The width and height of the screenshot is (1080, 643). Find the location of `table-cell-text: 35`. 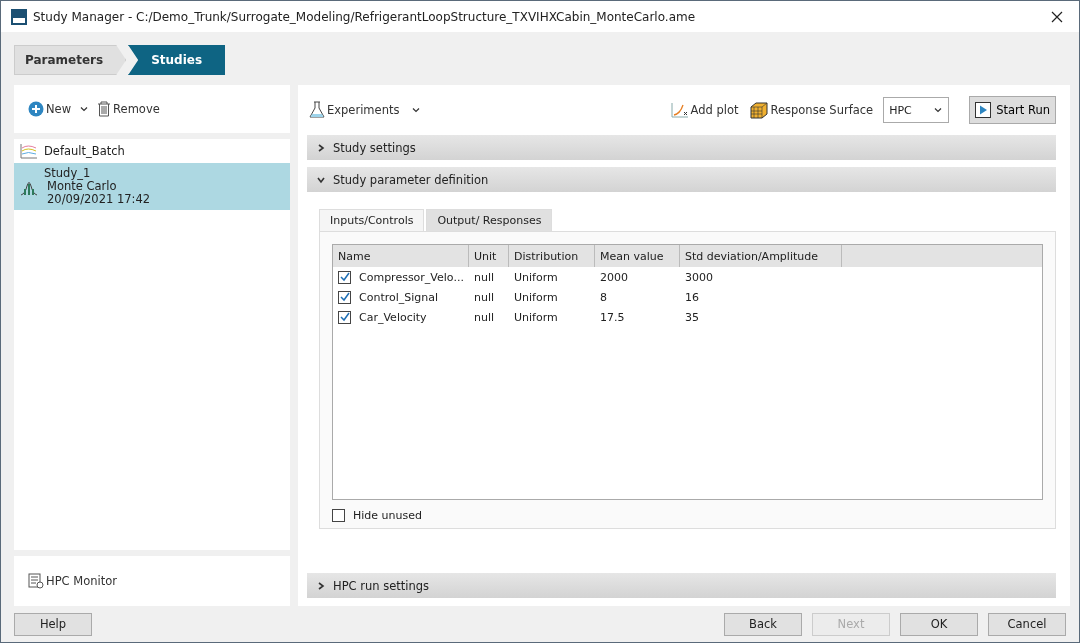

table-cell-text: 35 is located at coordinates (692, 317).